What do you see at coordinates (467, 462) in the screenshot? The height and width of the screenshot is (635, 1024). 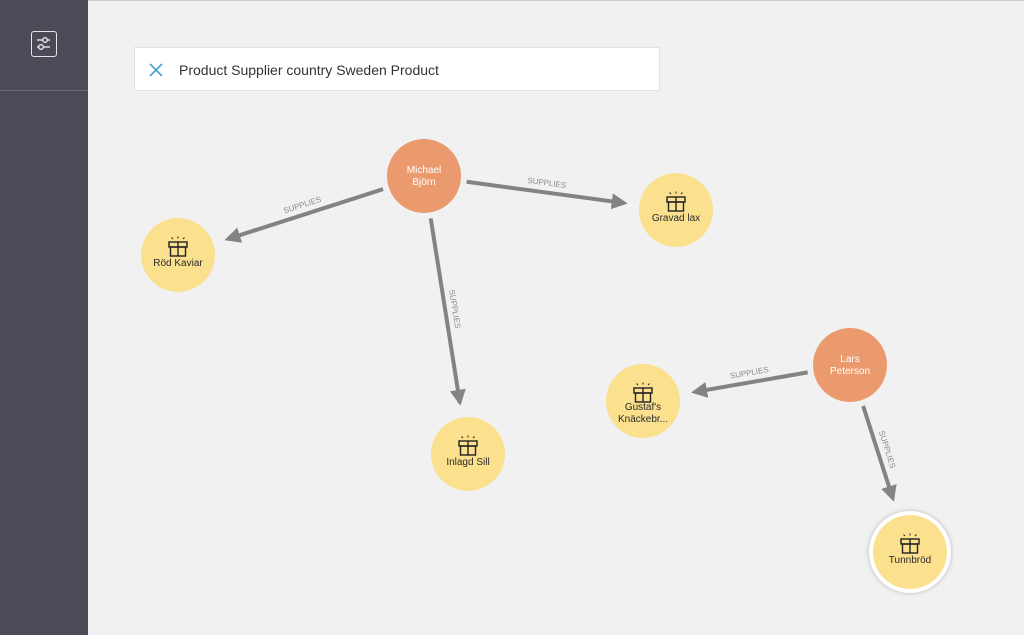 I see `node-label: Inlagd Sill` at bounding box center [467, 462].